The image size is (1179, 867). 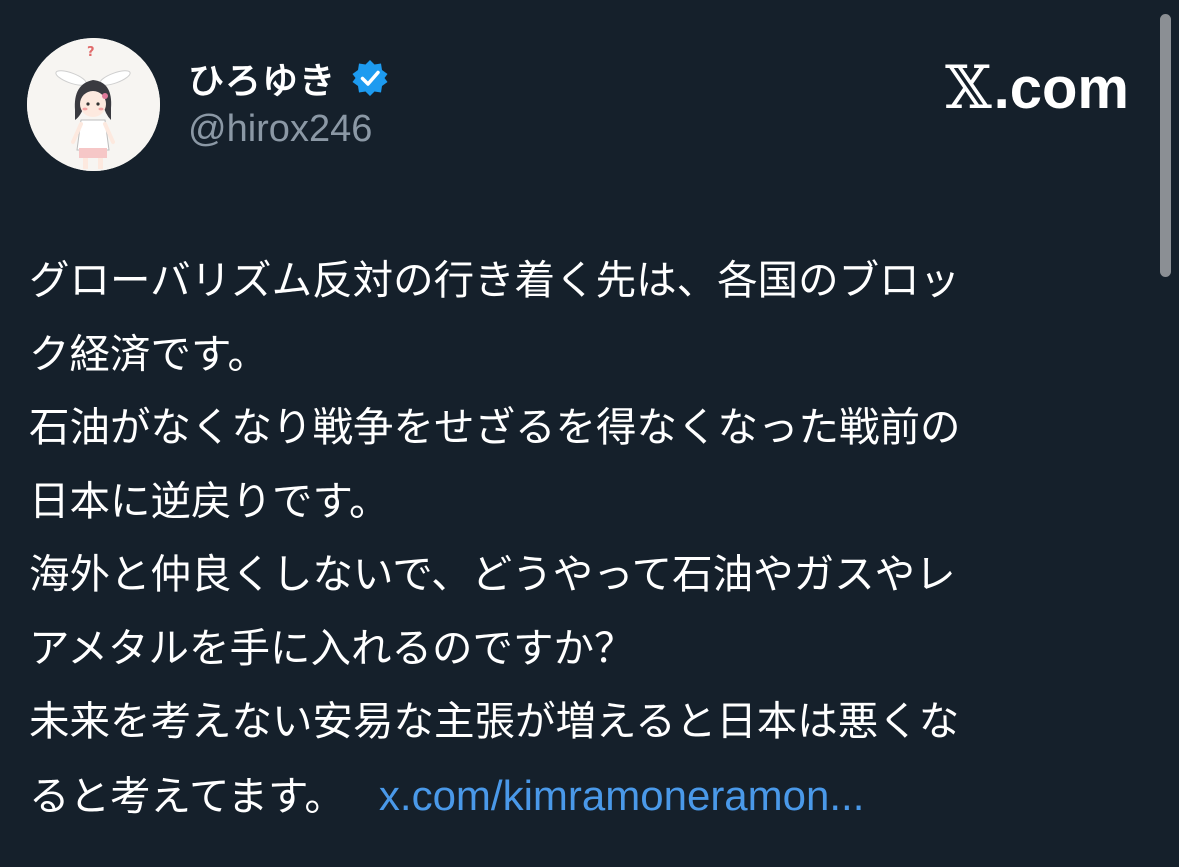 I want to click on author-name-row: ひろゆき, so click(x=289, y=78).